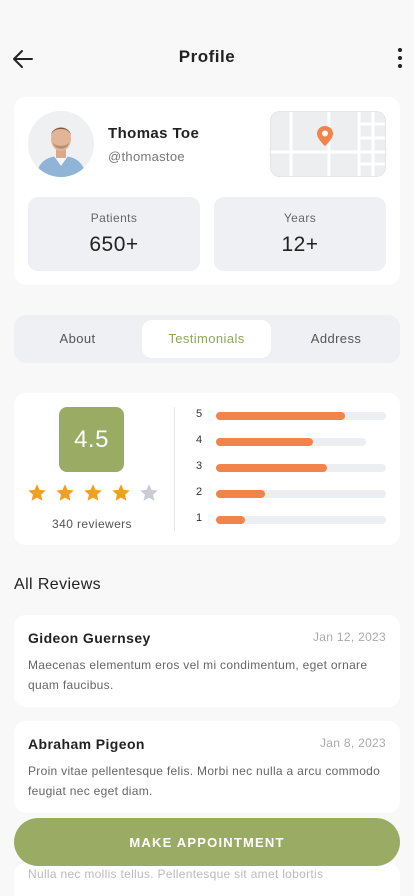 This screenshot has width=414, height=896. What do you see at coordinates (89, 638) in the screenshot?
I see `reviewer-name: Gideon Guernsey` at bounding box center [89, 638].